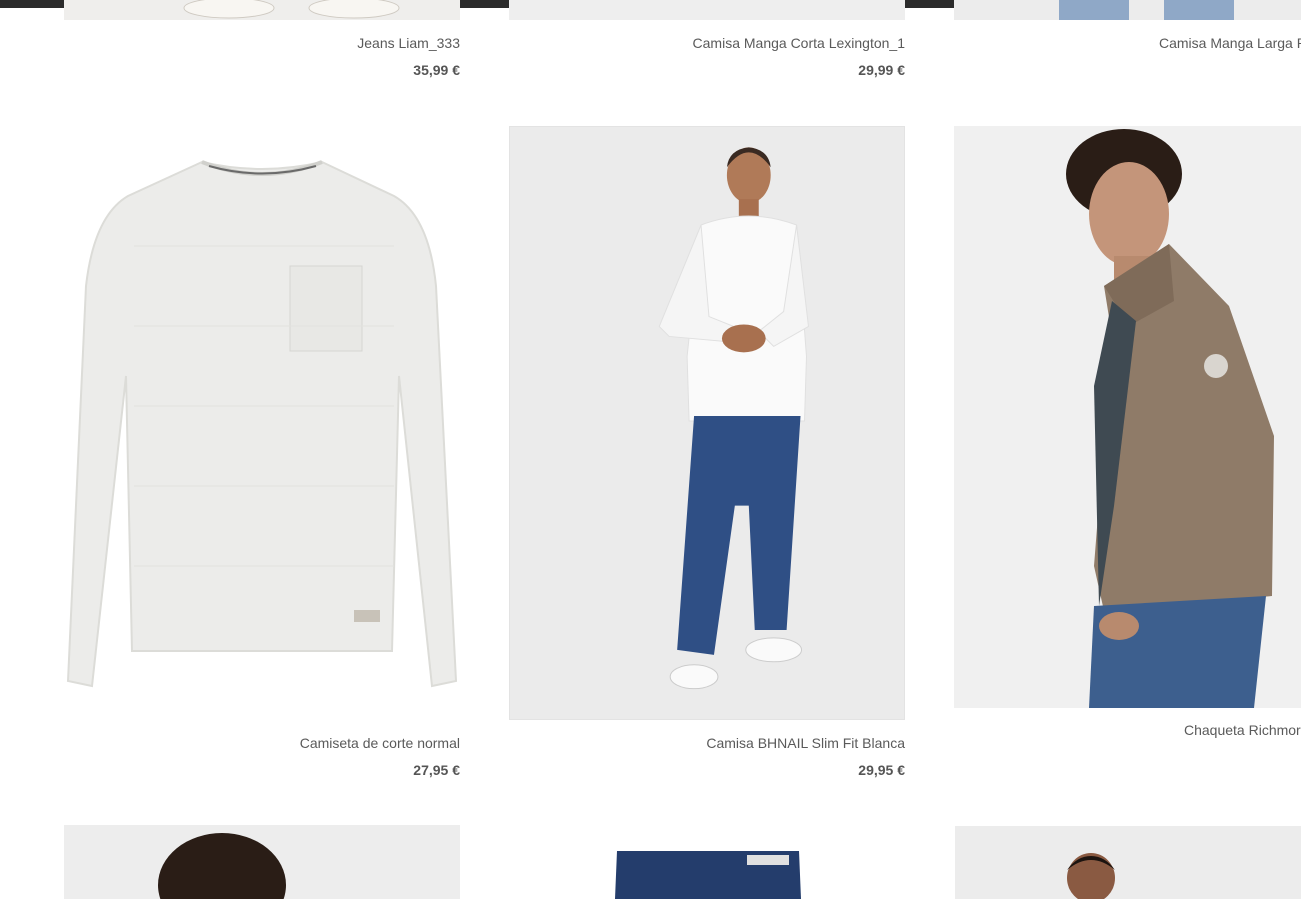  I want to click on product-name: Chaqueta Richmor, so click(1242, 730).